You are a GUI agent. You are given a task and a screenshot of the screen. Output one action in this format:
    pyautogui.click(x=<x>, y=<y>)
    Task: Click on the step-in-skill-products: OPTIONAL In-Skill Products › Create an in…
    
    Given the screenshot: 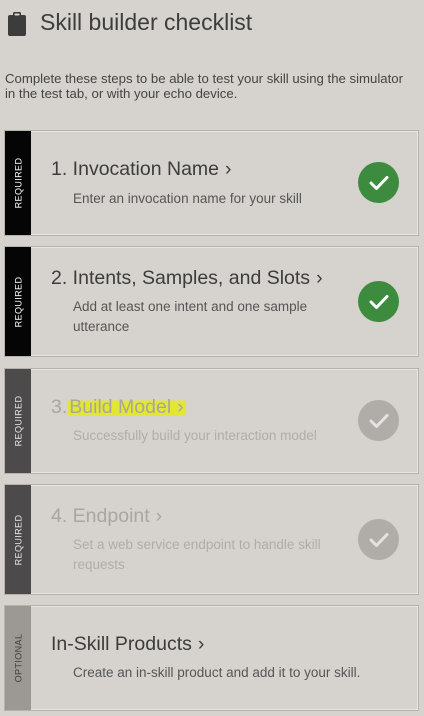 What is the action you would take?
    pyautogui.click(x=211, y=658)
    